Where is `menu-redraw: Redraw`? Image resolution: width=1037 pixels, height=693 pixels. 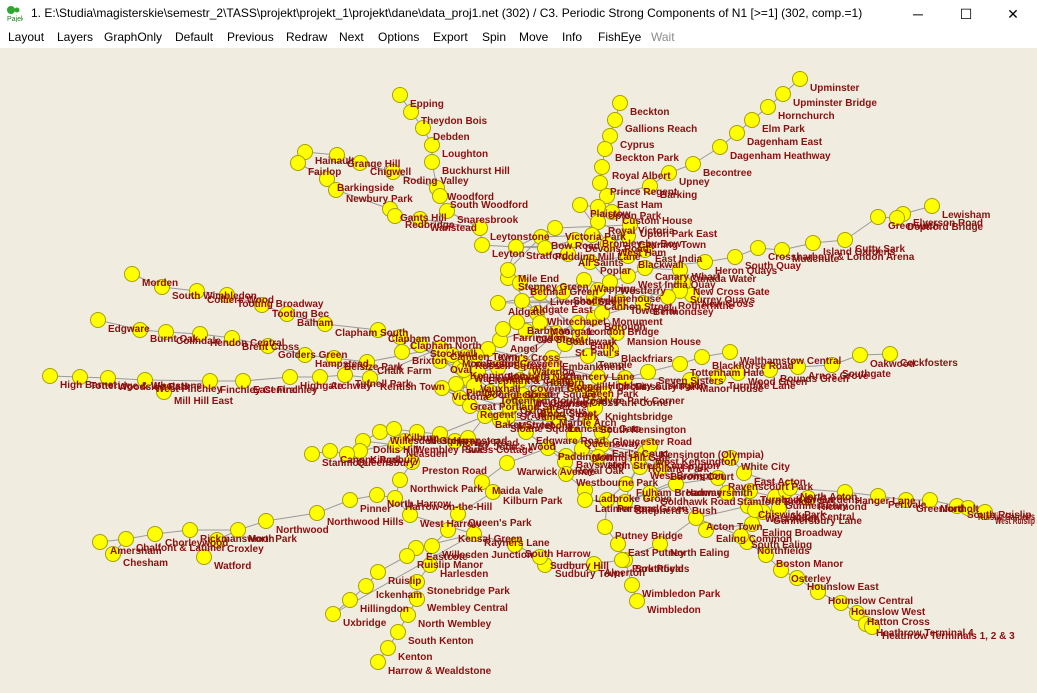 menu-redraw: Redraw is located at coordinates (306, 37).